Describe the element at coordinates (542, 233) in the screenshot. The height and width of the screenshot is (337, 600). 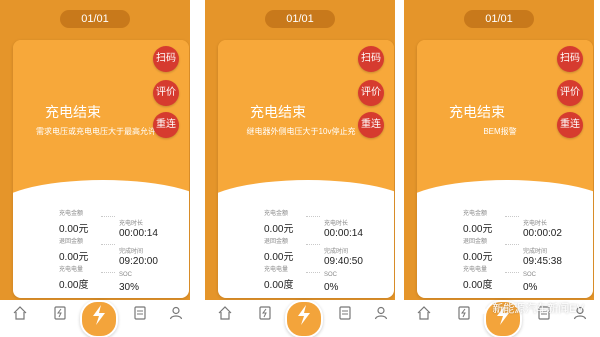
I see `duration-value: 00:00:02` at that location.